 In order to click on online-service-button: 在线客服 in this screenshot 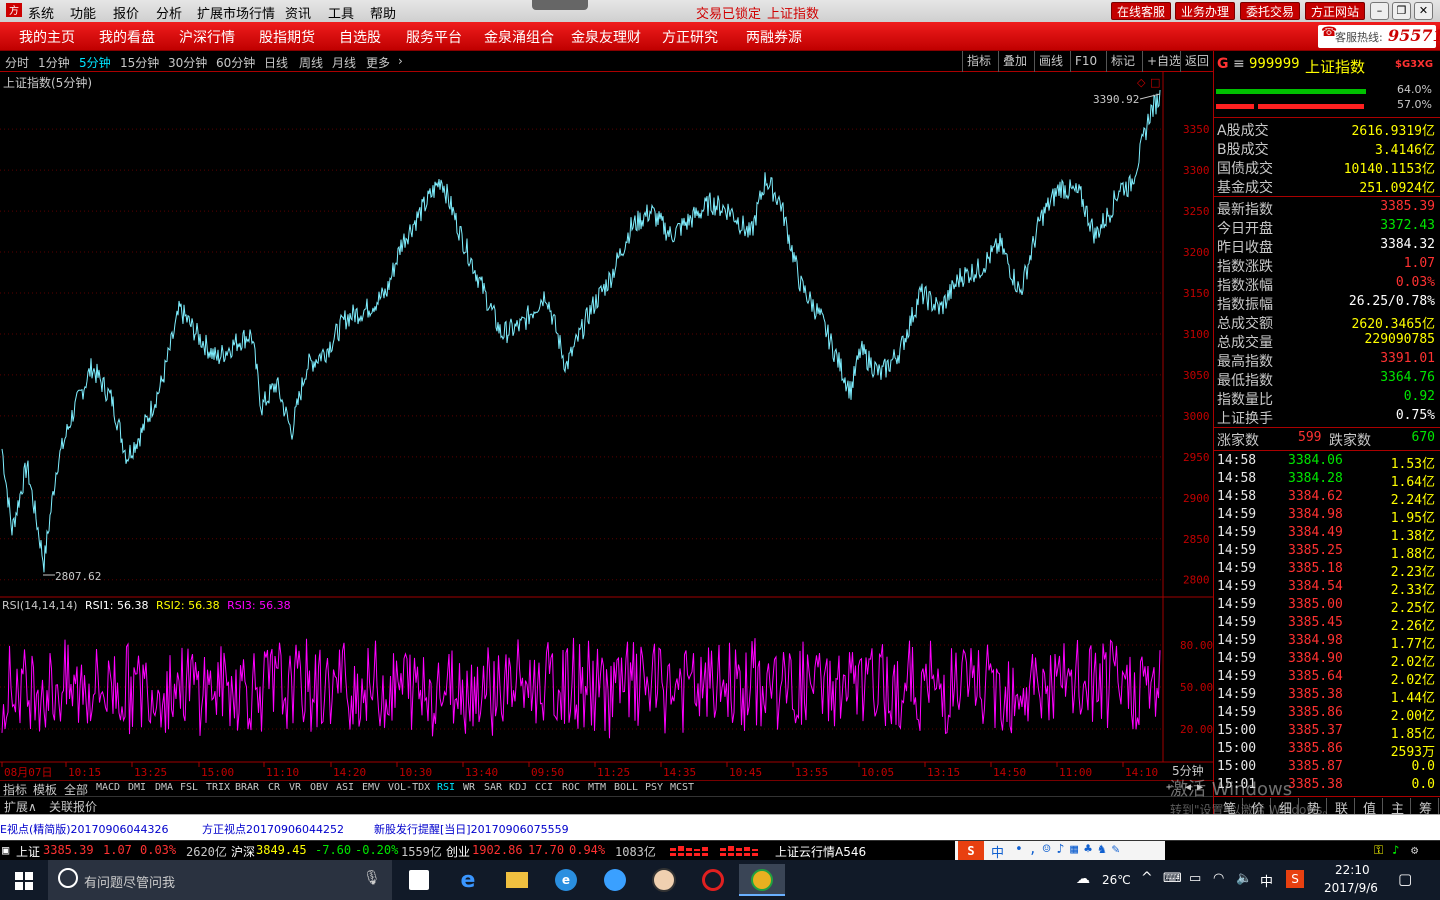, I will do `click(1141, 11)`.